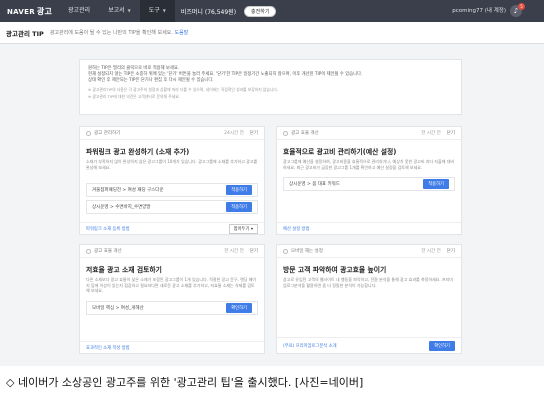 This screenshot has height=396, width=544. I want to click on card-header: 모바일 해는 설정 한 시간 전 닫기, so click(369, 251).